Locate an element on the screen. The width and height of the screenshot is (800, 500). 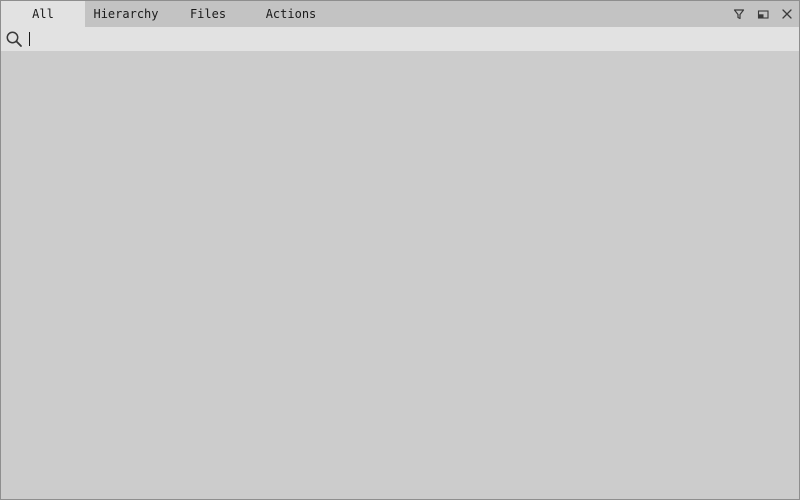
filter-button is located at coordinates (739, 14).